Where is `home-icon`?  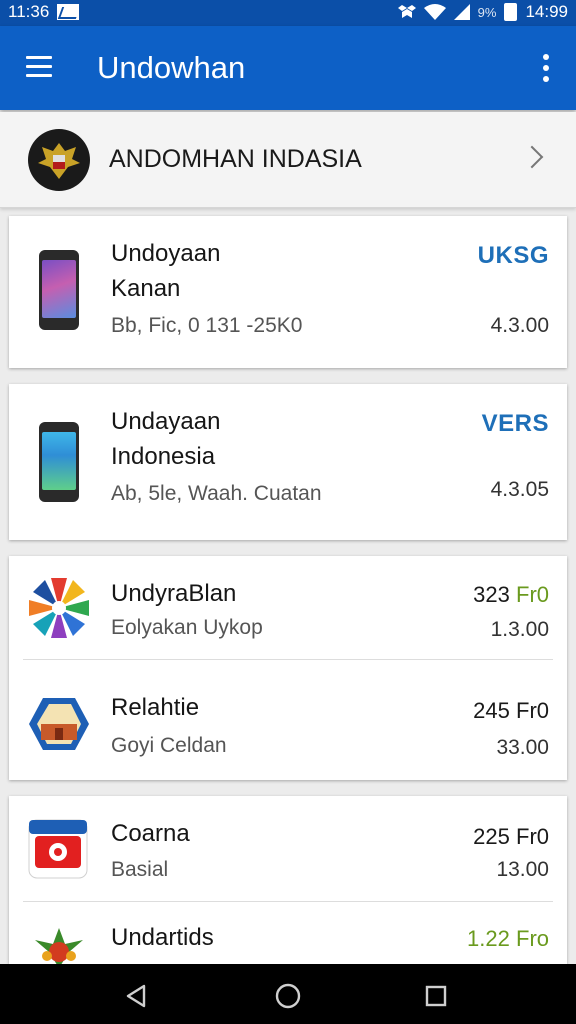
home-icon is located at coordinates (288, 996).